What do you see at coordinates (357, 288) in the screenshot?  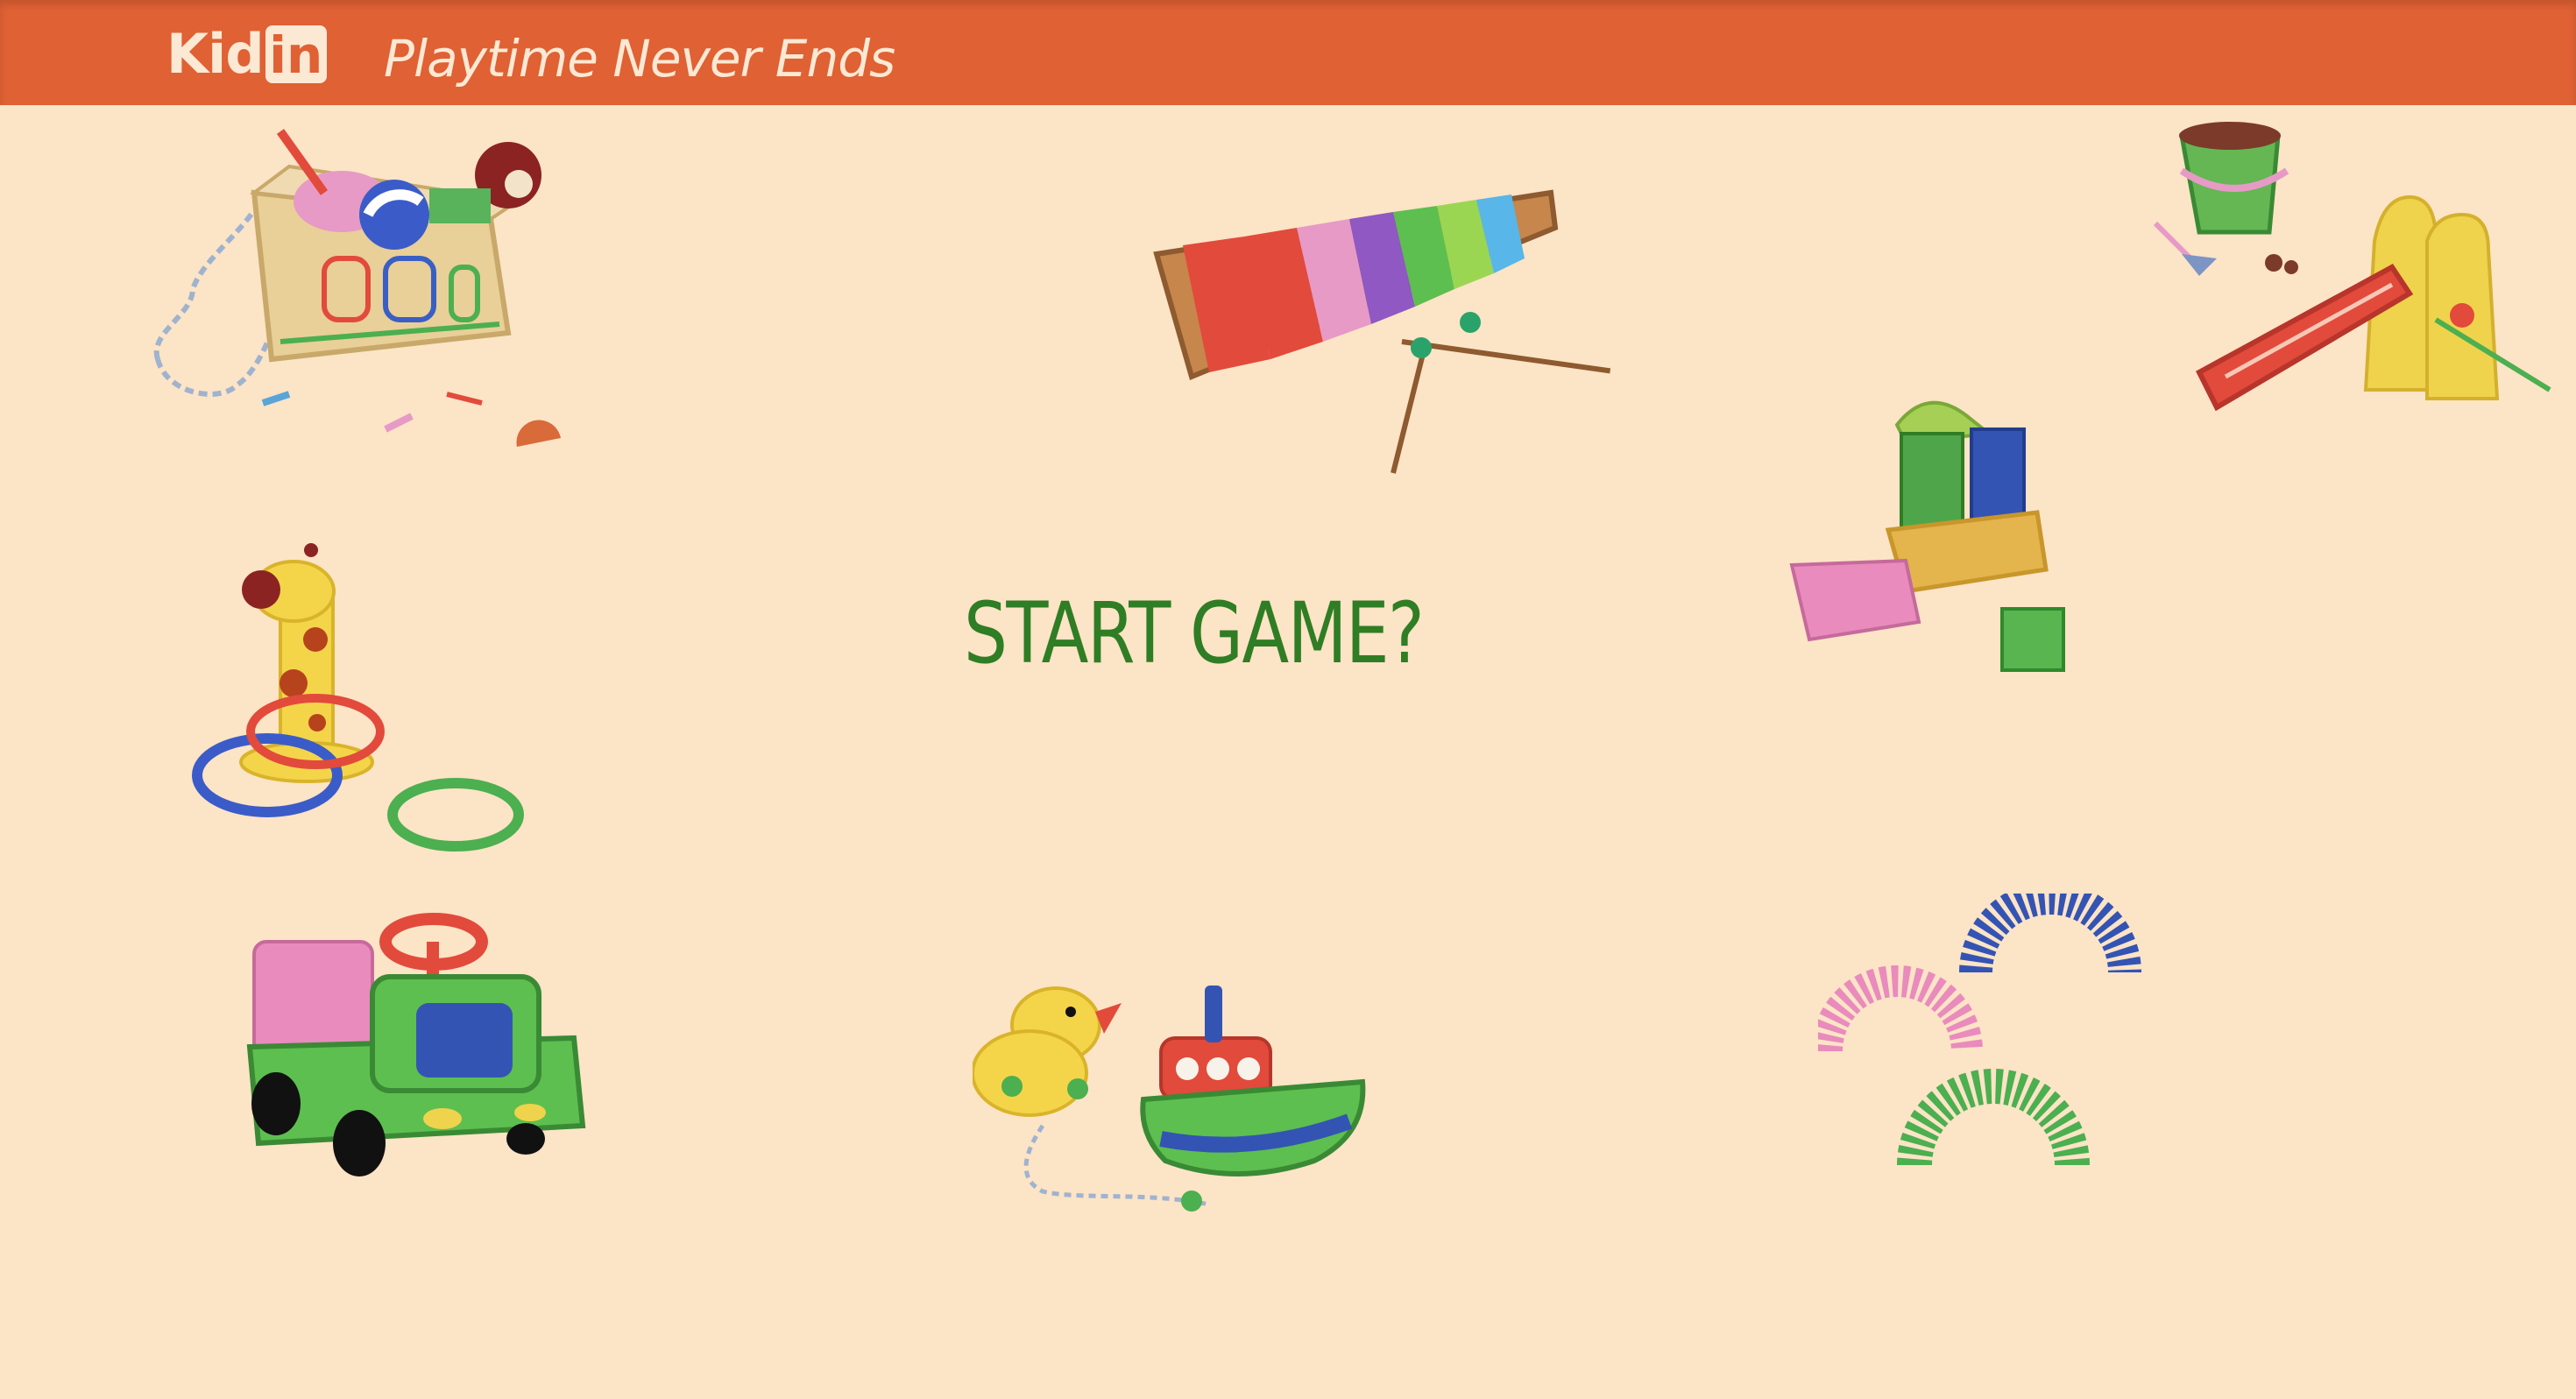 I see `toy-box-icon` at bounding box center [357, 288].